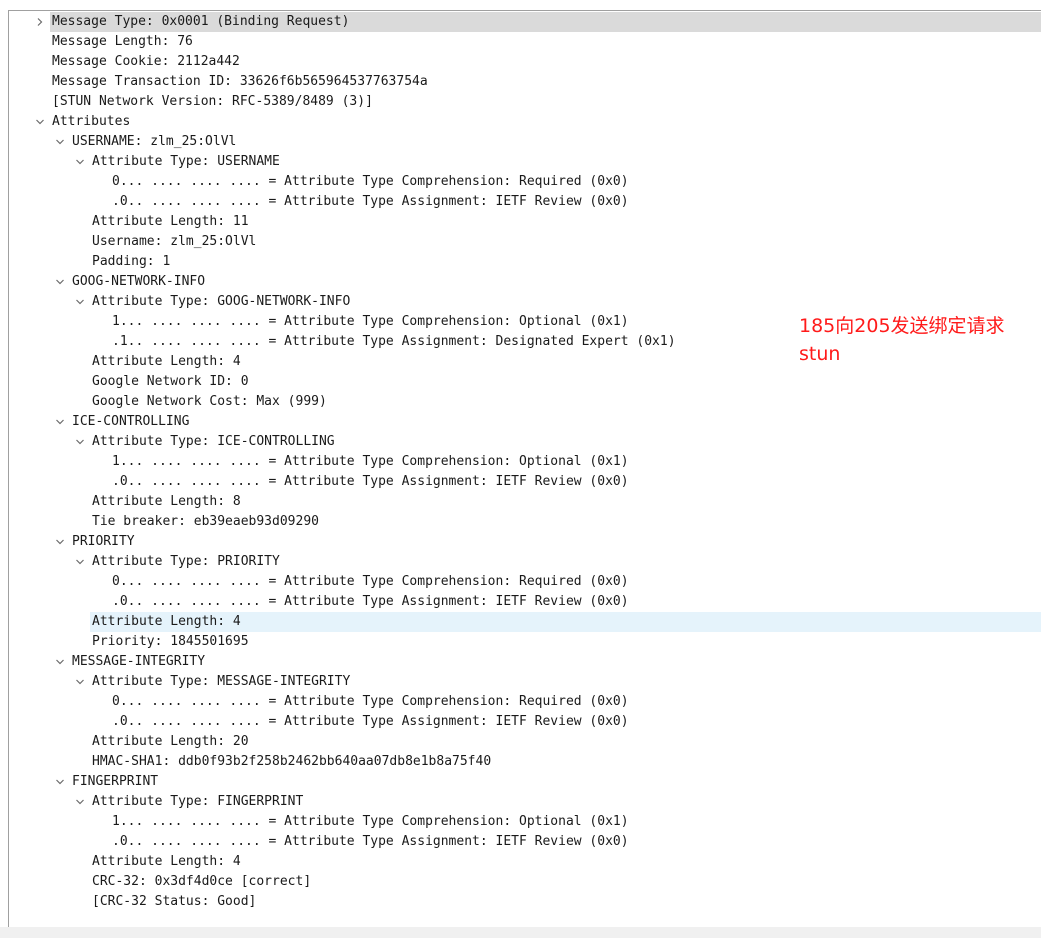 Image resolution: width=1041 pixels, height=938 pixels. I want to click on tree-item-attribute-type: Attribute Type: USERNAME, so click(525, 162).